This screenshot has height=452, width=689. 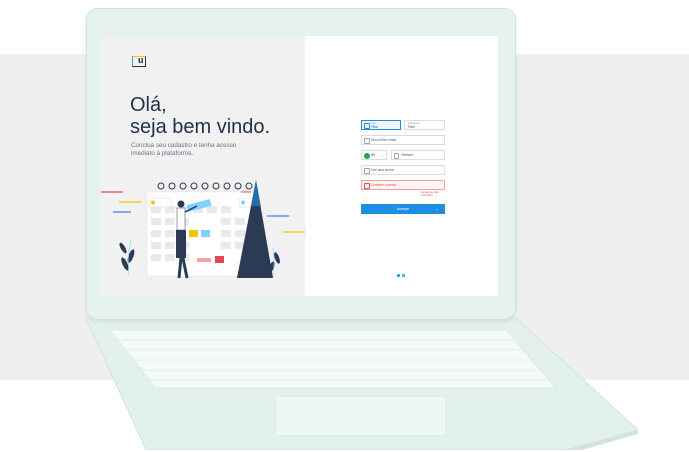 I want to click on country-code-value: BR, so click(x=373, y=155).